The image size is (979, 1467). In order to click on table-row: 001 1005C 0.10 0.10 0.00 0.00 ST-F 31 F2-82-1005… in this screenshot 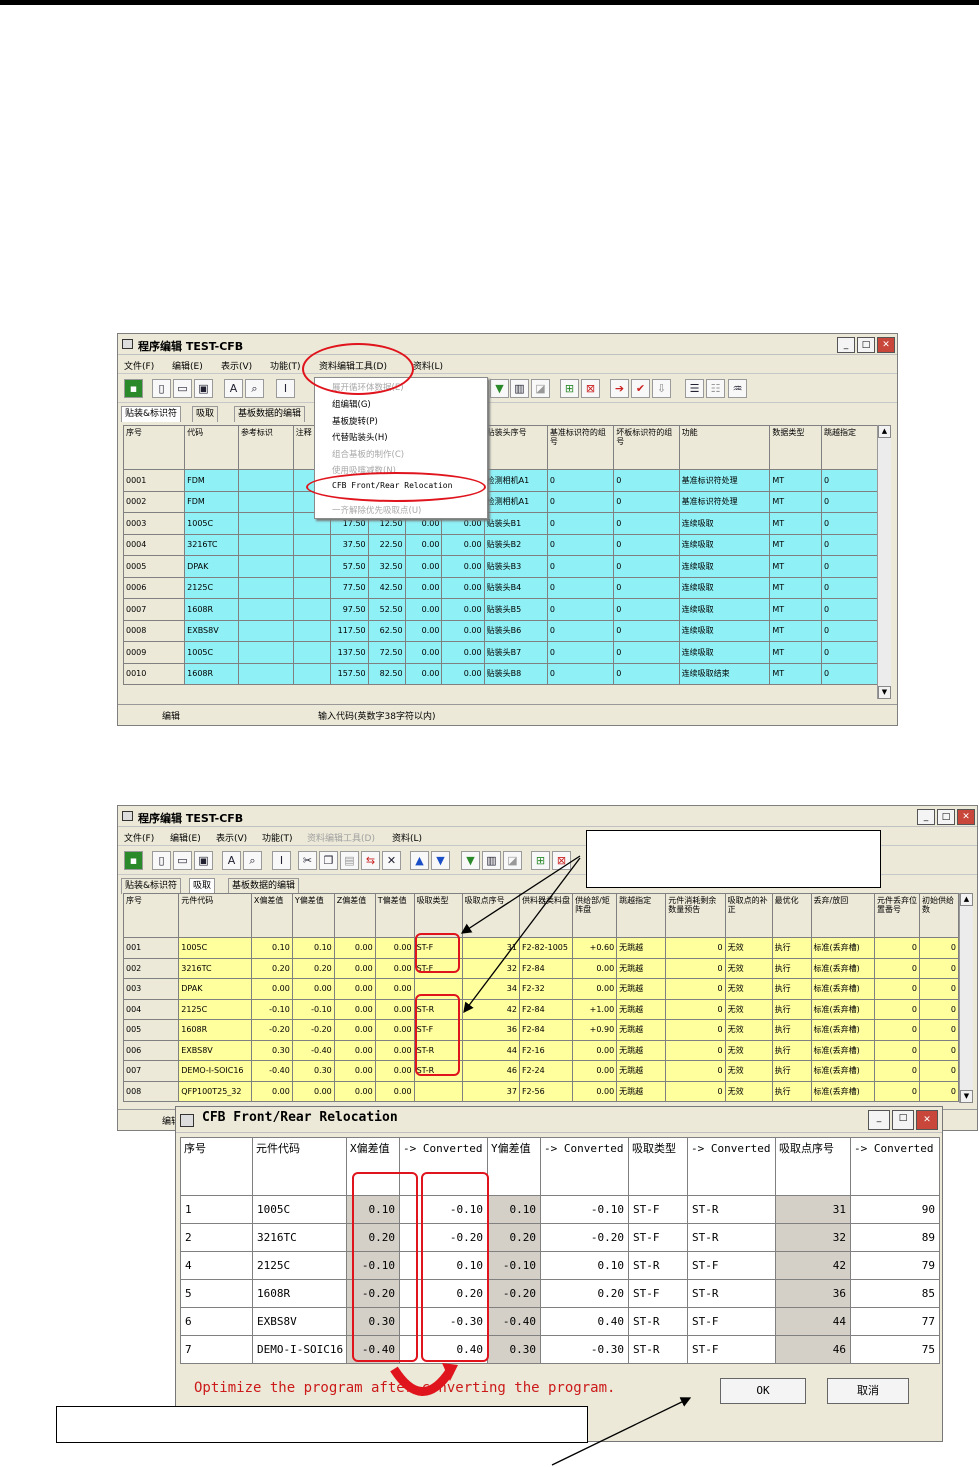, I will do `click(540, 948)`.